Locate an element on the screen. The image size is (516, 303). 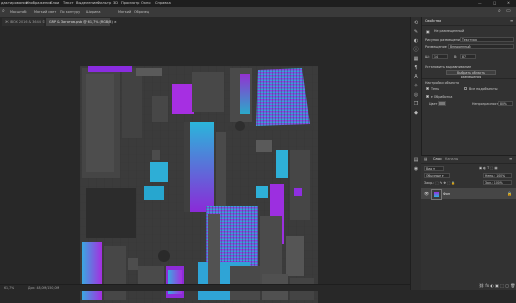
layer-name: Фон is located at coordinates (446, 194).